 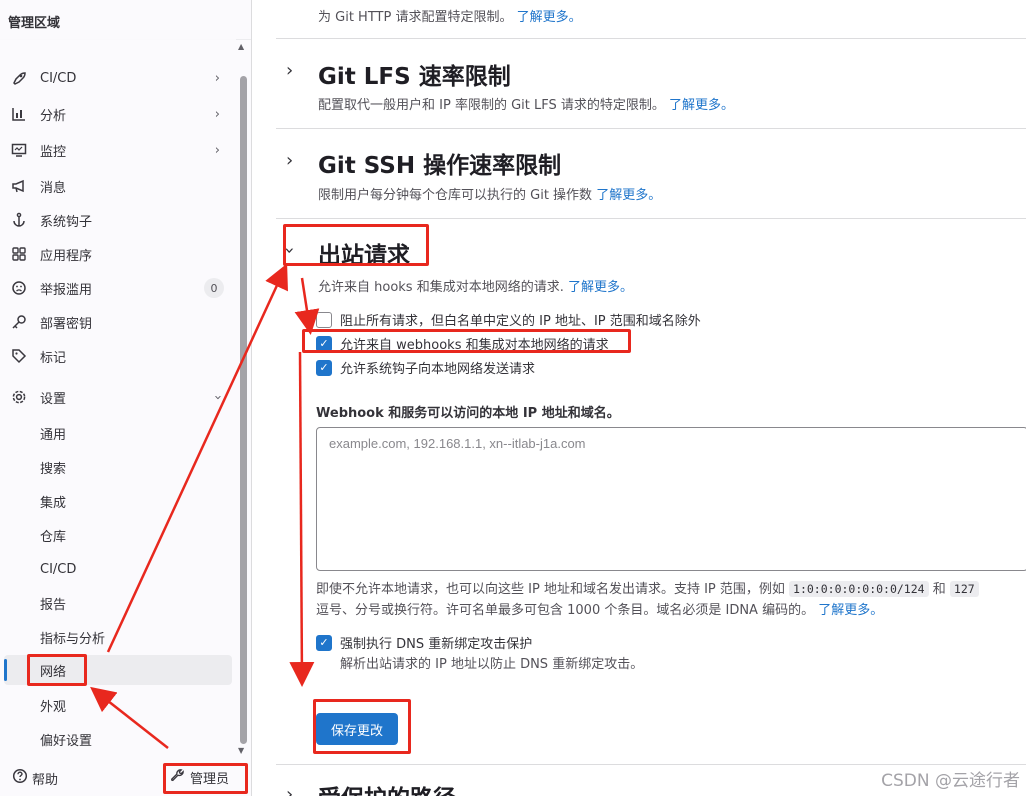 What do you see at coordinates (53, 358) in the screenshot?
I see `sidebar-item-label: 标记` at bounding box center [53, 358].